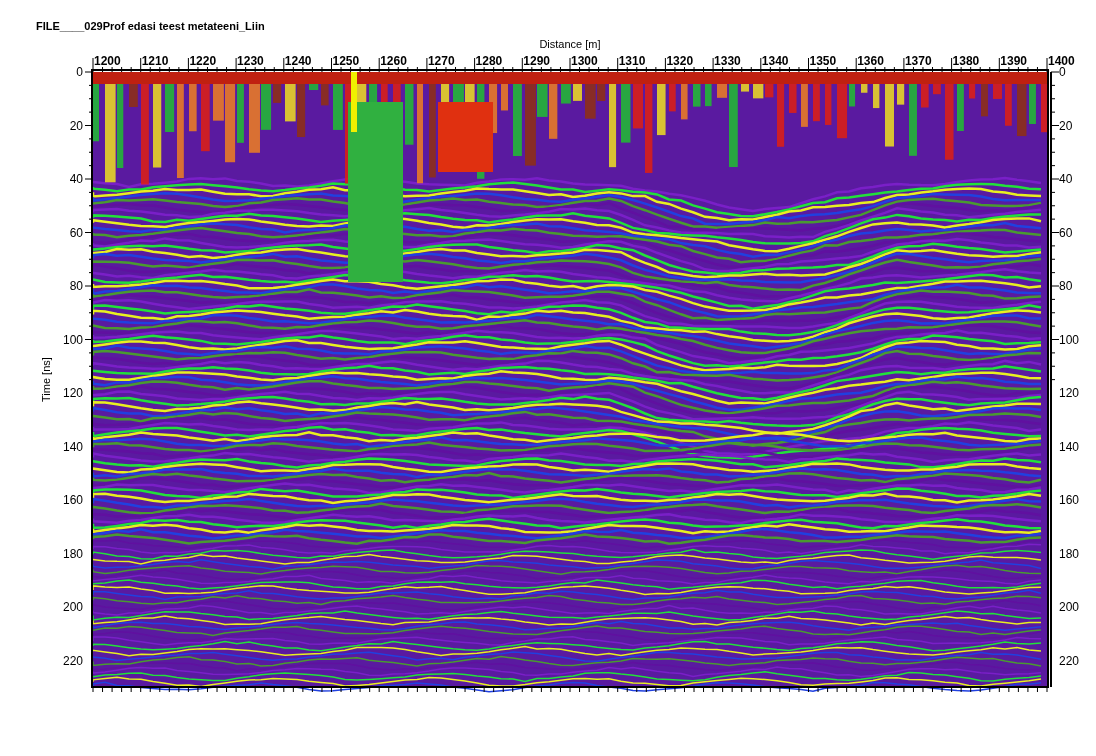  What do you see at coordinates (727, 61) in the screenshot?
I see `x-tick-label: 1330` at bounding box center [727, 61].